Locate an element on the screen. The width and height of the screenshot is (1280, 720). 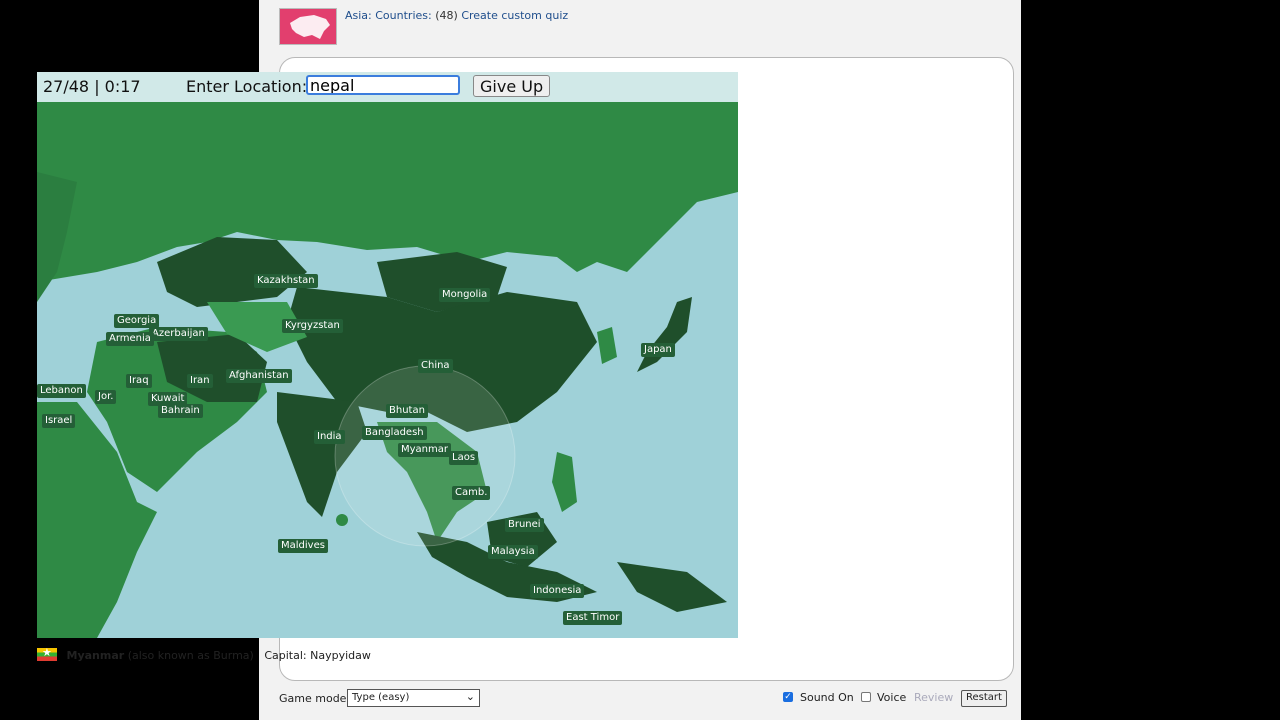
asia-silhouette-icon is located at coordinates (310, 27).